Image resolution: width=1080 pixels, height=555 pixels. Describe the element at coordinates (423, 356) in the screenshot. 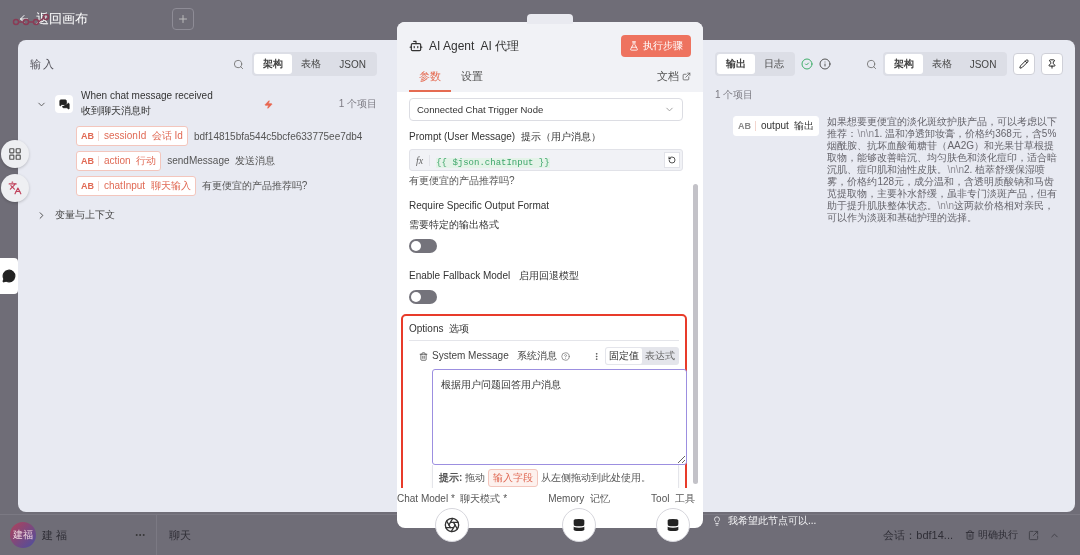

I see `delete-icon` at that location.